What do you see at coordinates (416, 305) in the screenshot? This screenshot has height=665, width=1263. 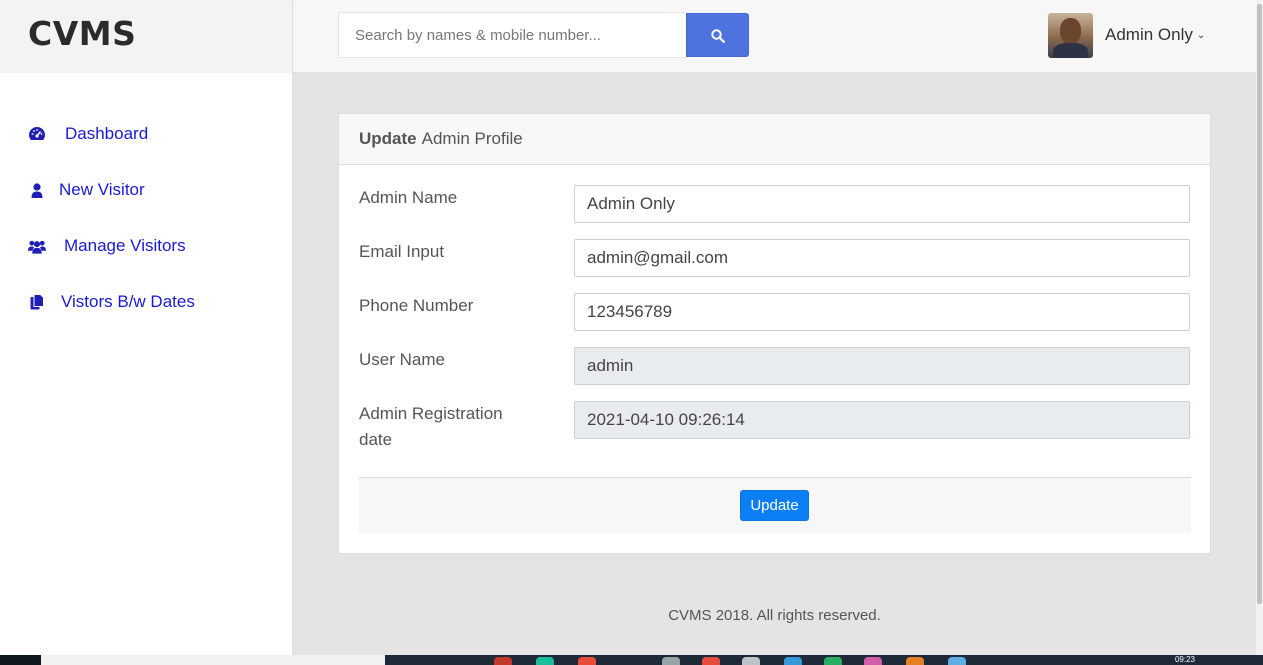 I see `phone-label: Phone Number` at bounding box center [416, 305].